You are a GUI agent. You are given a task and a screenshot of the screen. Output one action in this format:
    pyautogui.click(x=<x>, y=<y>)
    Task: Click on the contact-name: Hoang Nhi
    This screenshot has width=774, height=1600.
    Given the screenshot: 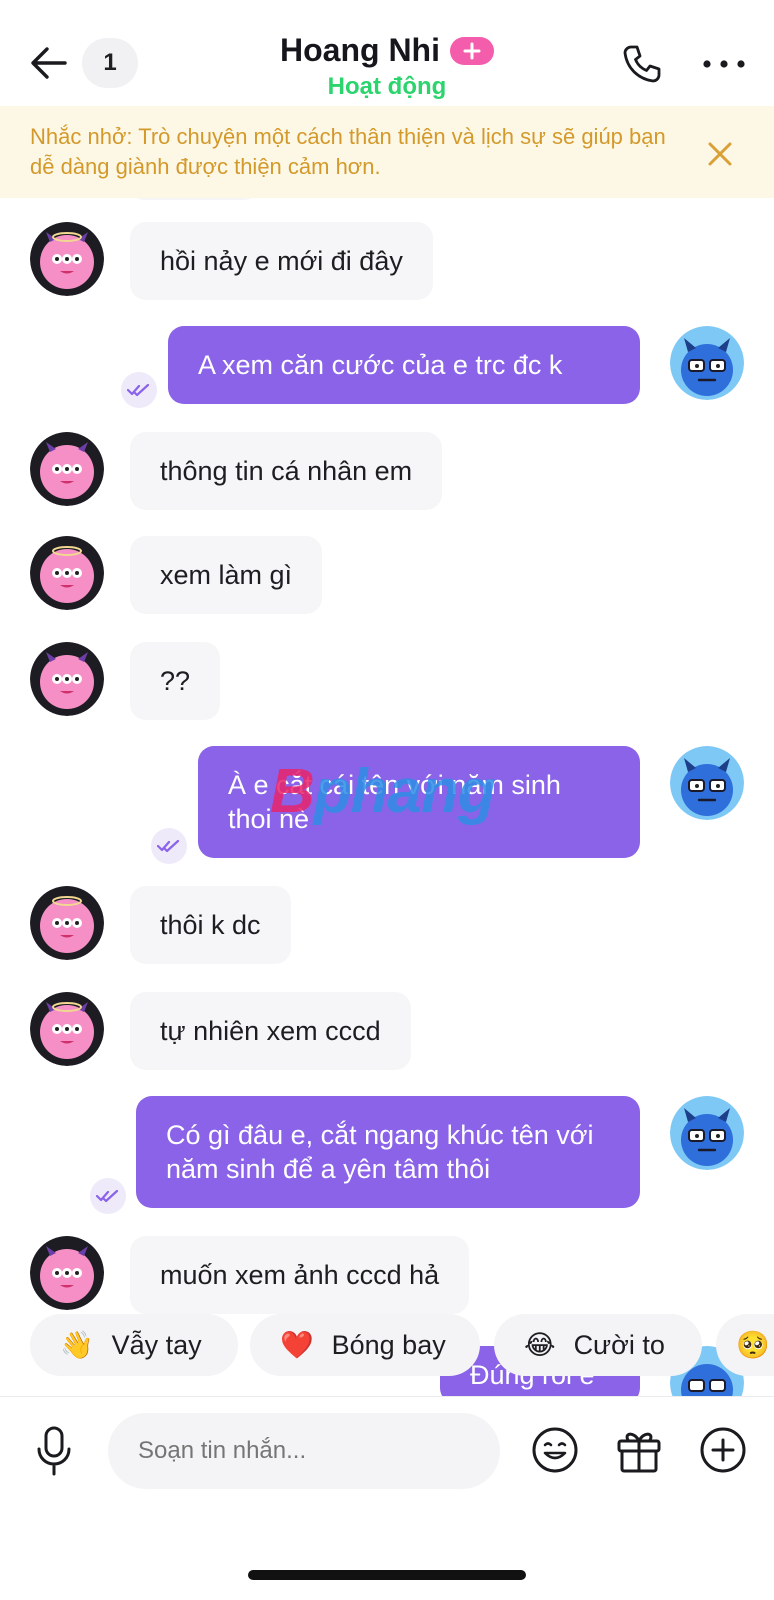 What is the action you would take?
    pyautogui.click(x=360, y=50)
    